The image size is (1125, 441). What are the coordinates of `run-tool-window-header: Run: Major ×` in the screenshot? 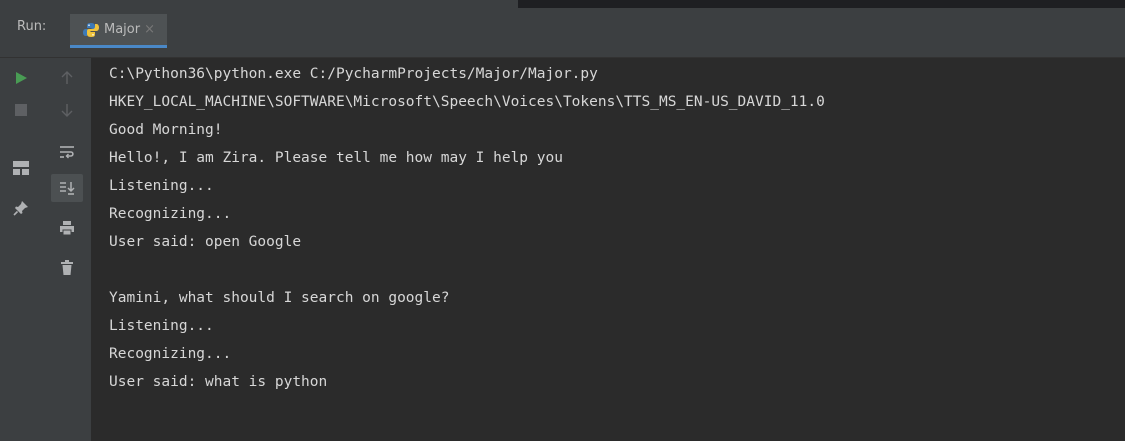 It's located at (562, 33).